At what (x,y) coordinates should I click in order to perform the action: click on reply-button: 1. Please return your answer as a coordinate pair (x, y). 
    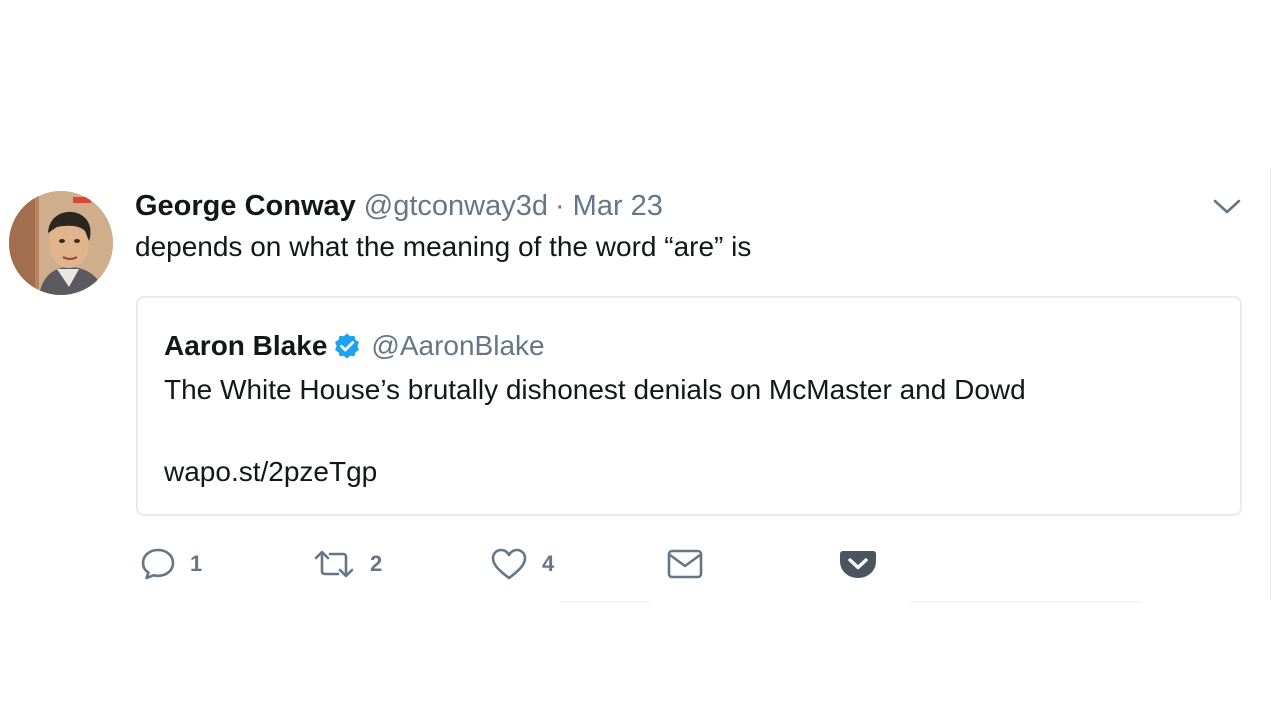
    Looking at the image, I should click on (171, 564).